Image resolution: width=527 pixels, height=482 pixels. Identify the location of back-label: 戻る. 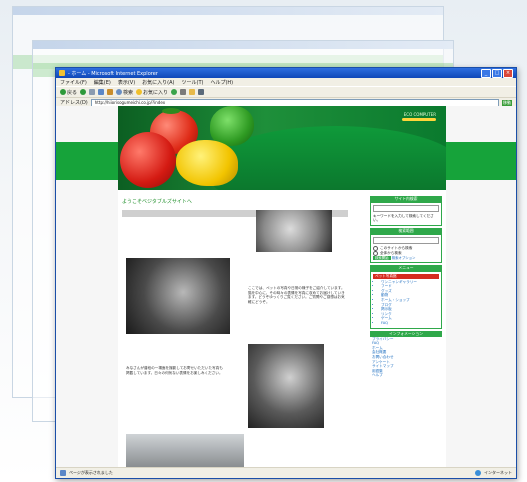
(72, 92).